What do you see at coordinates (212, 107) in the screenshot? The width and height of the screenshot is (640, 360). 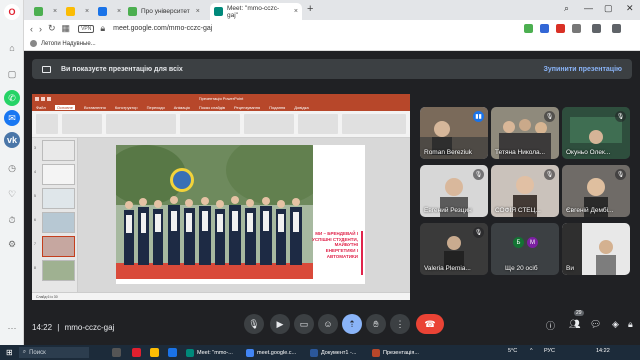 I see `menu-slideshow: Показ слайдів` at bounding box center [212, 107].